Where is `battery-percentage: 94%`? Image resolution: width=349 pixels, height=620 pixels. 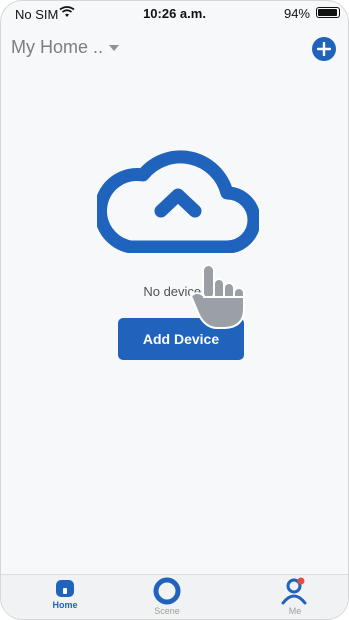 battery-percentage: 94% is located at coordinates (296, 13).